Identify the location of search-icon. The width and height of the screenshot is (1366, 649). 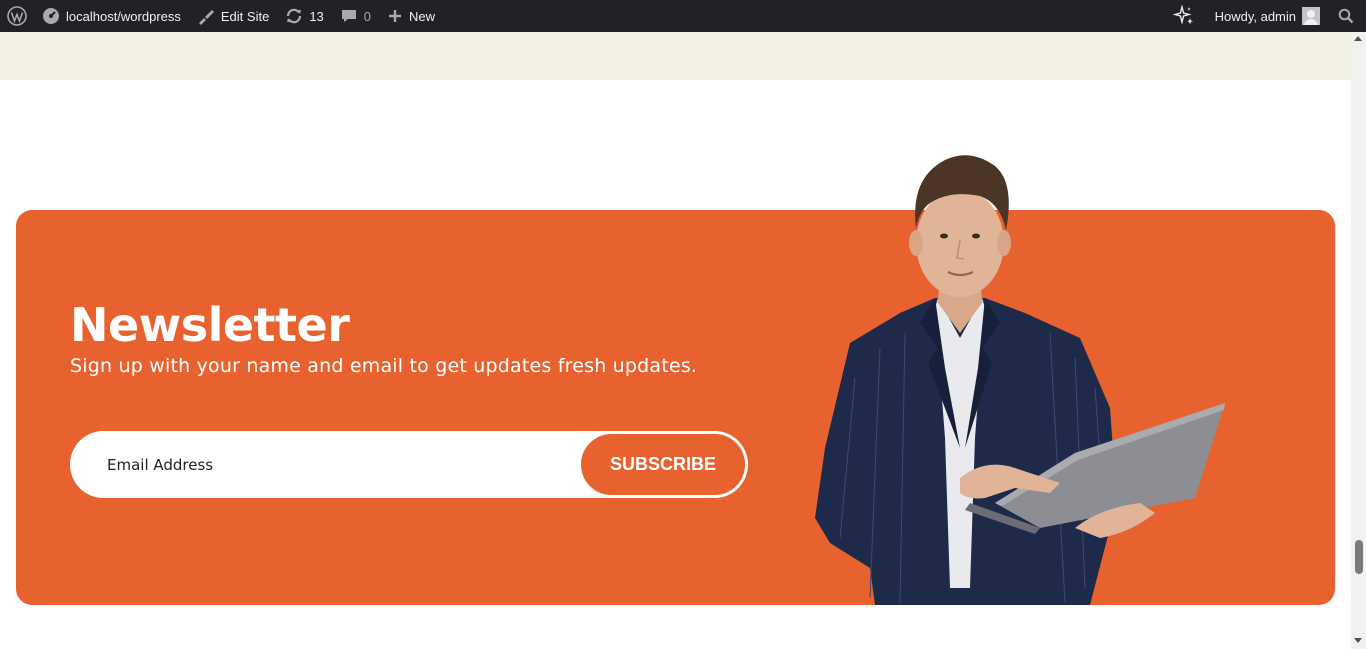
(1346, 16).